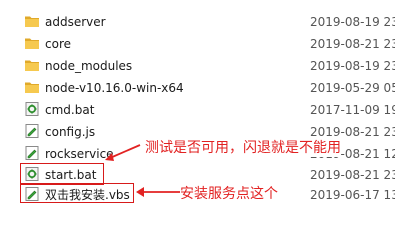 This screenshot has width=395, height=240. I want to click on arrow-head-start, so click(109, 157).